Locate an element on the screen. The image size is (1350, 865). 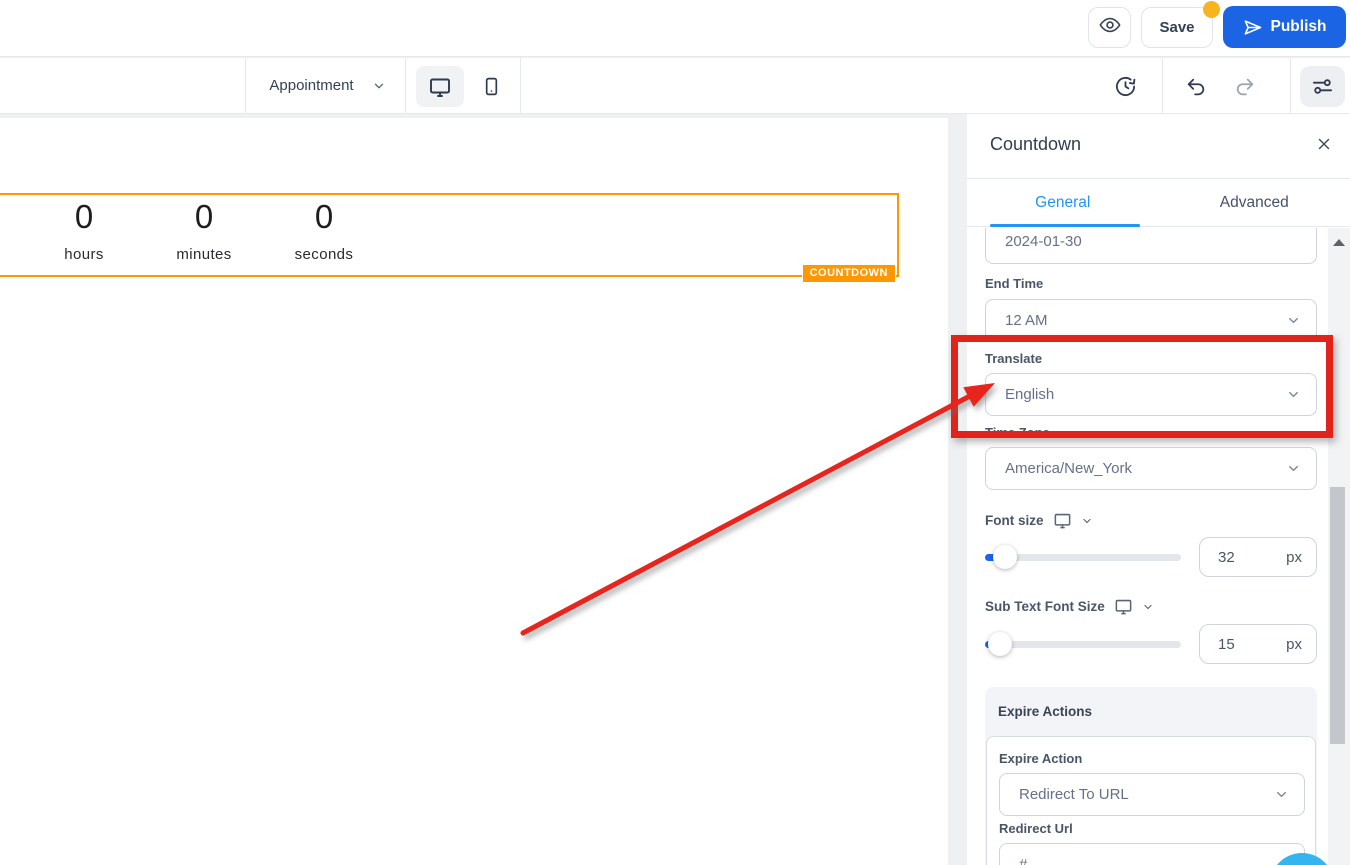
unsaved-changes-badge is located at coordinates (1211, 9).